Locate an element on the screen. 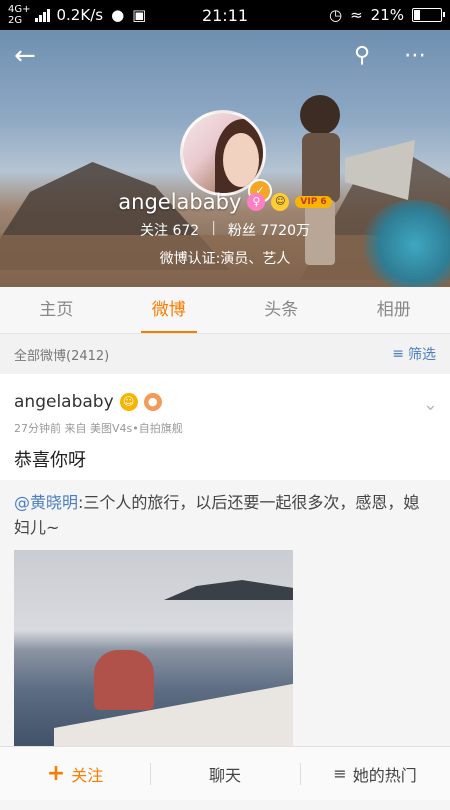 The width and height of the screenshot is (450, 810). chat-label: 聊天 is located at coordinates (225, 774).